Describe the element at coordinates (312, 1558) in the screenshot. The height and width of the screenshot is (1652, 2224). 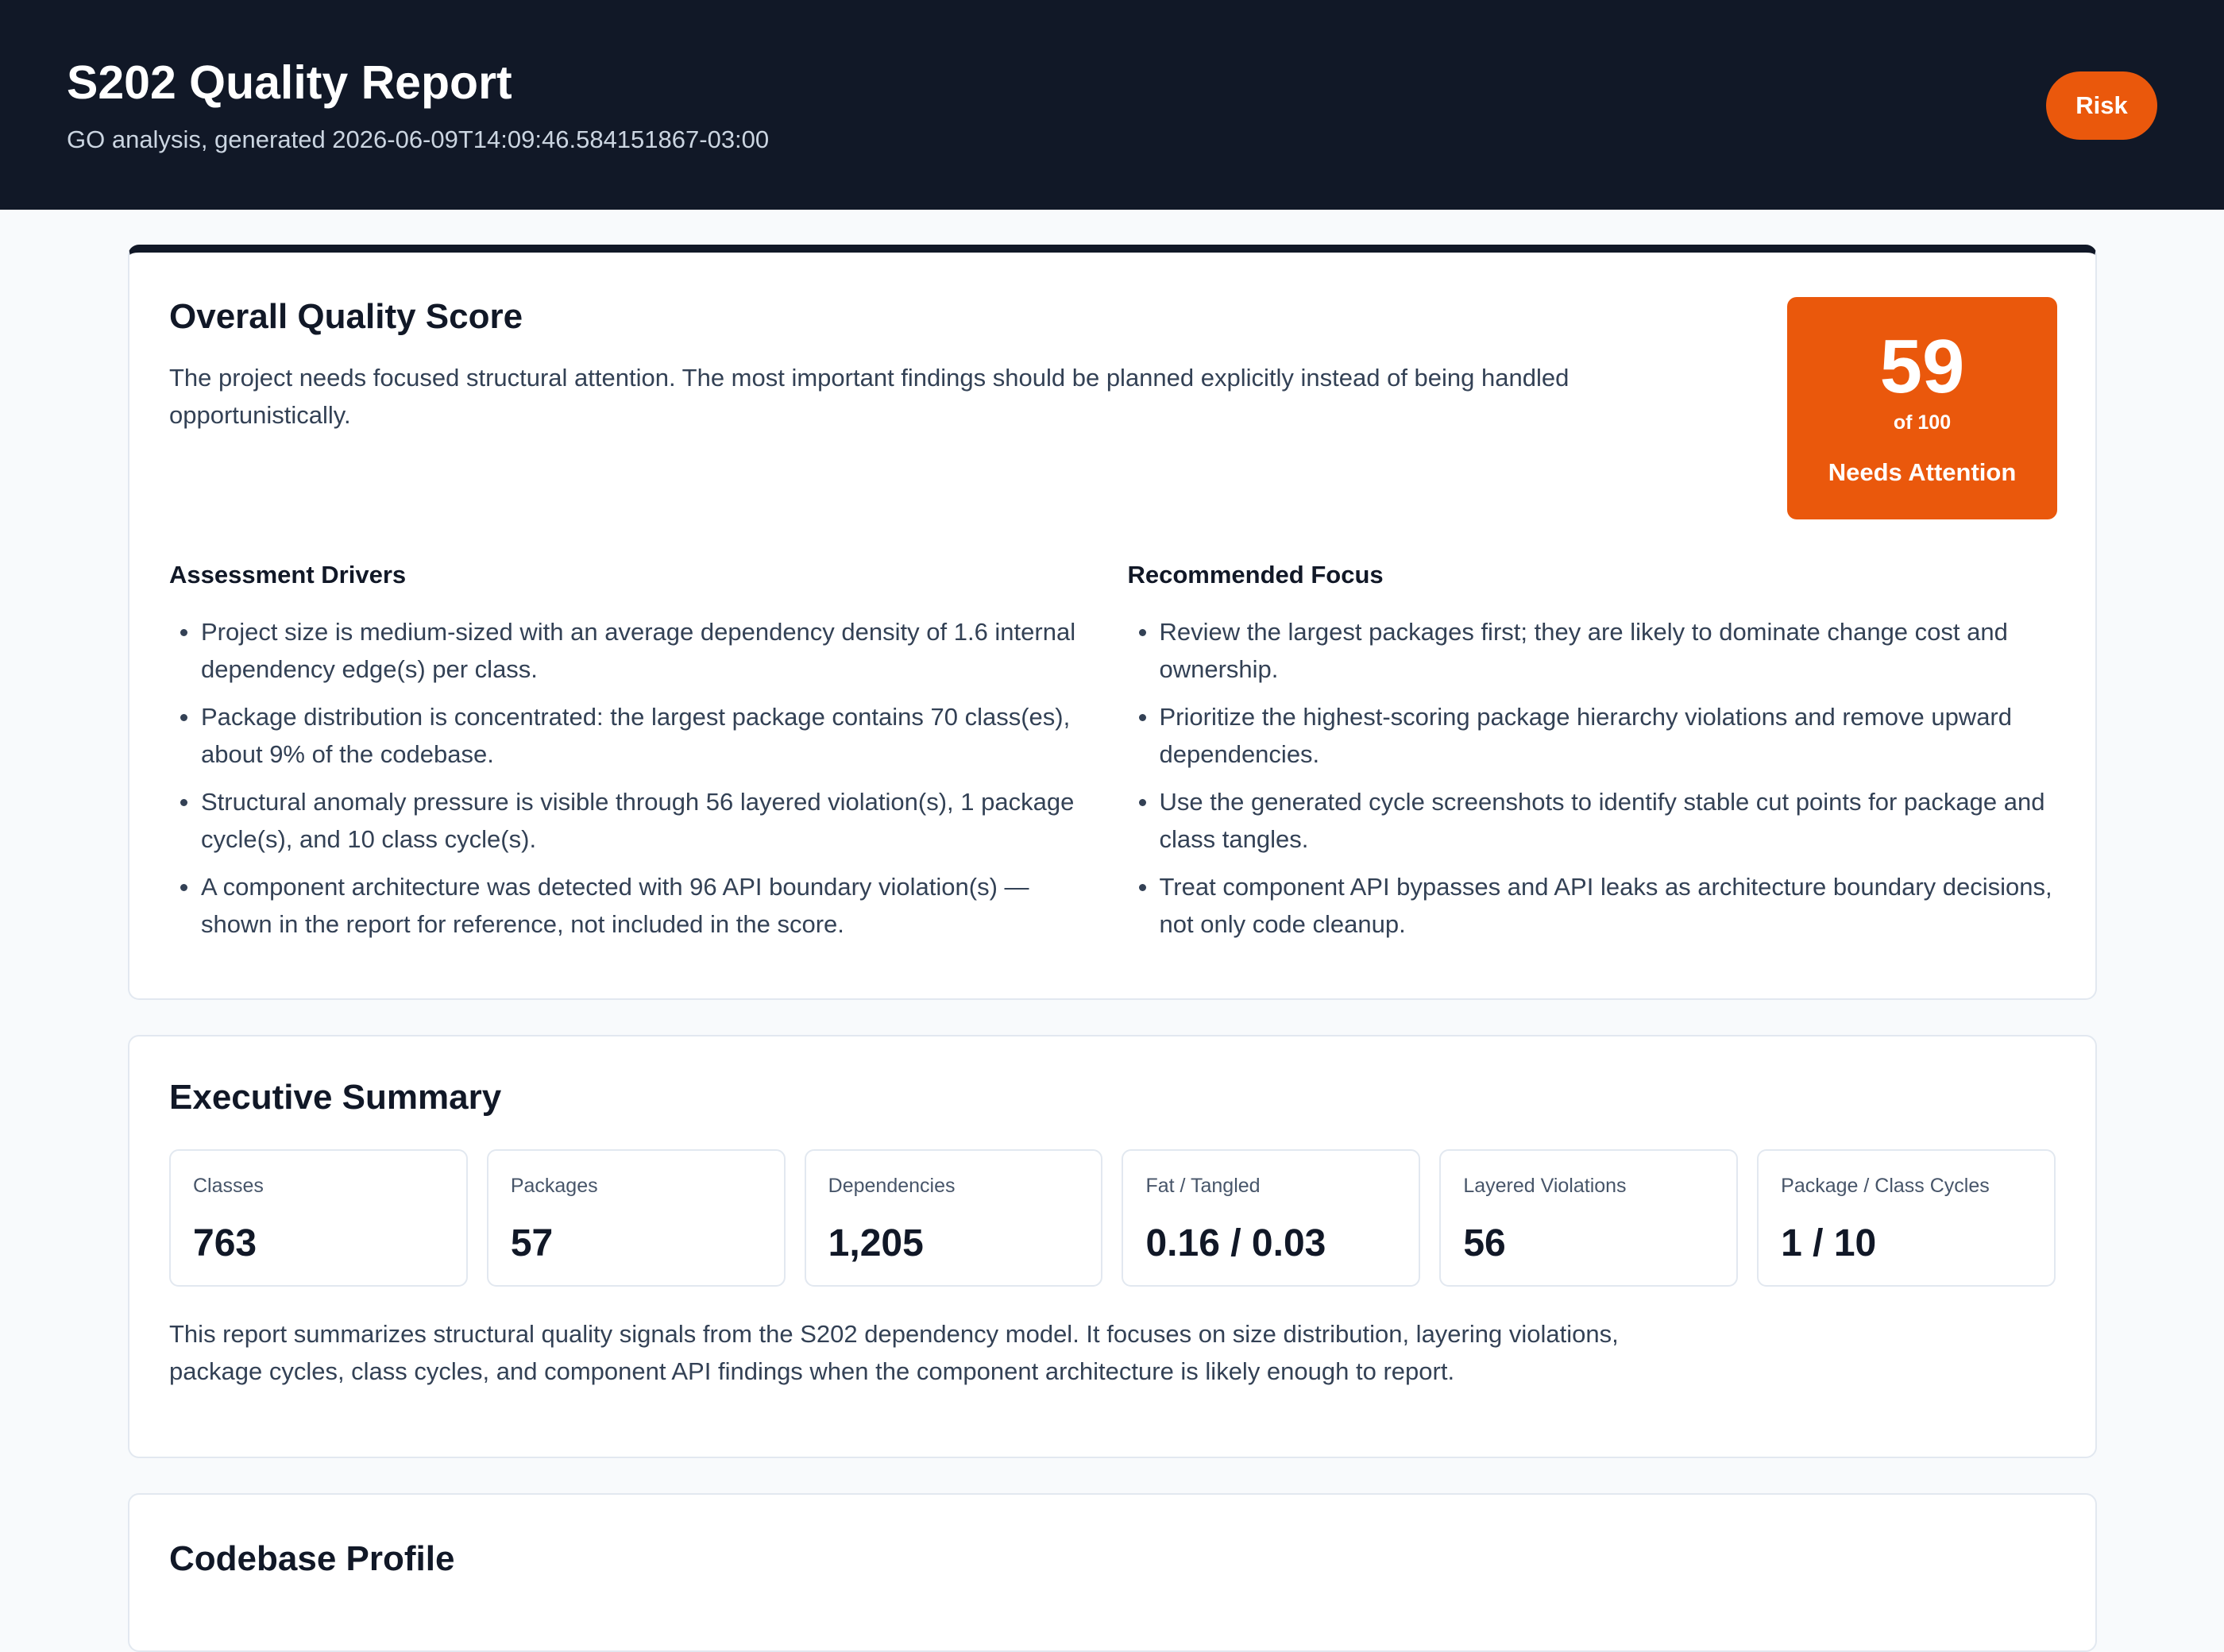
I see `profile-section-title: Codebase Profile` at that location.